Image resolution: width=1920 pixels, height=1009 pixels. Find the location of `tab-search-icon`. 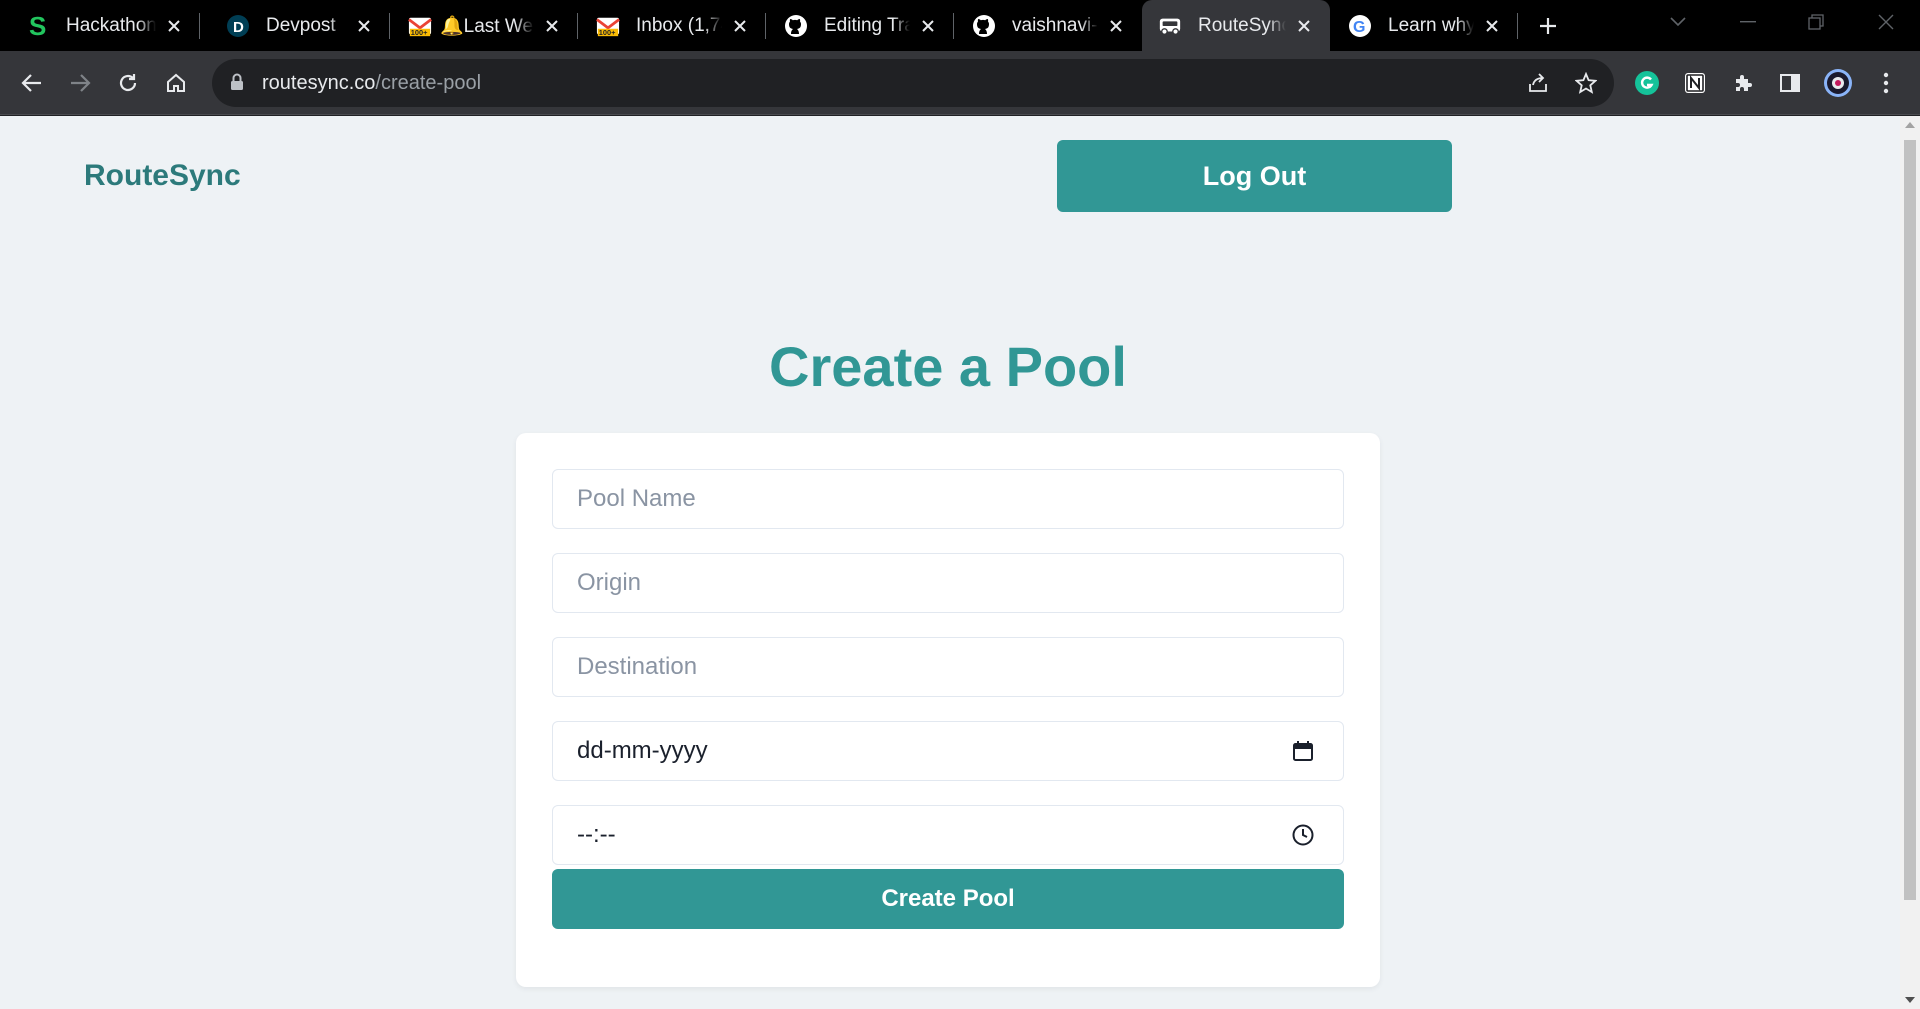

tab-search-icon is located at coordinates (1678, 22).